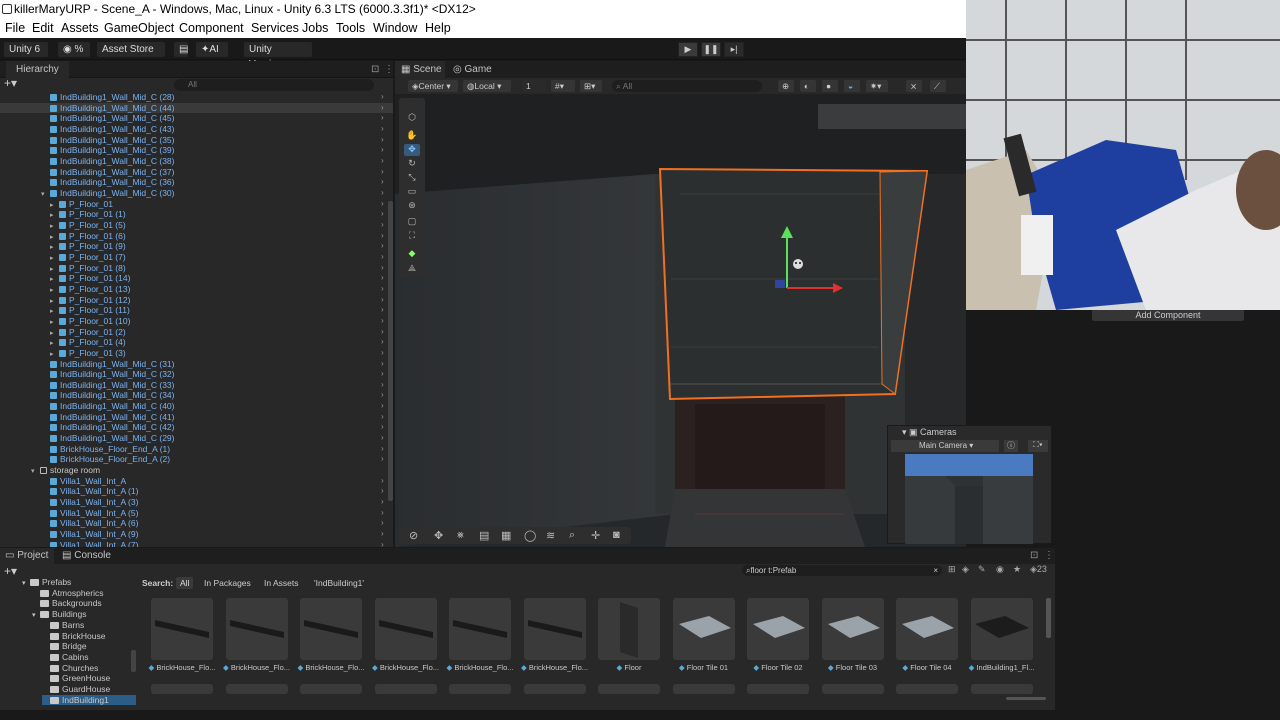 The height and width of the screenshot is (720, 1280). What do you see at coordinates (965, 569) in the screenshot?
I see `filter-label-icon: ◈` at bounding box center [965, 569].